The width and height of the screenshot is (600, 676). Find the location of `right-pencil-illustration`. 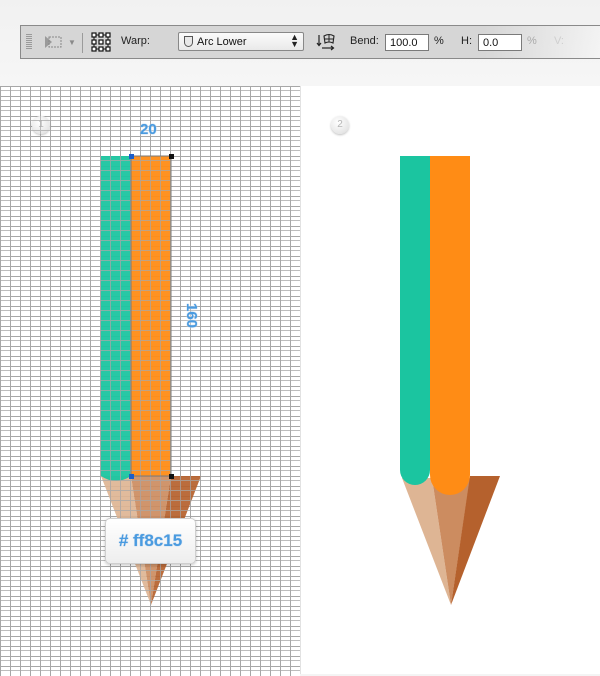

right-pencil-illustration is located at coordinates (450, 380).